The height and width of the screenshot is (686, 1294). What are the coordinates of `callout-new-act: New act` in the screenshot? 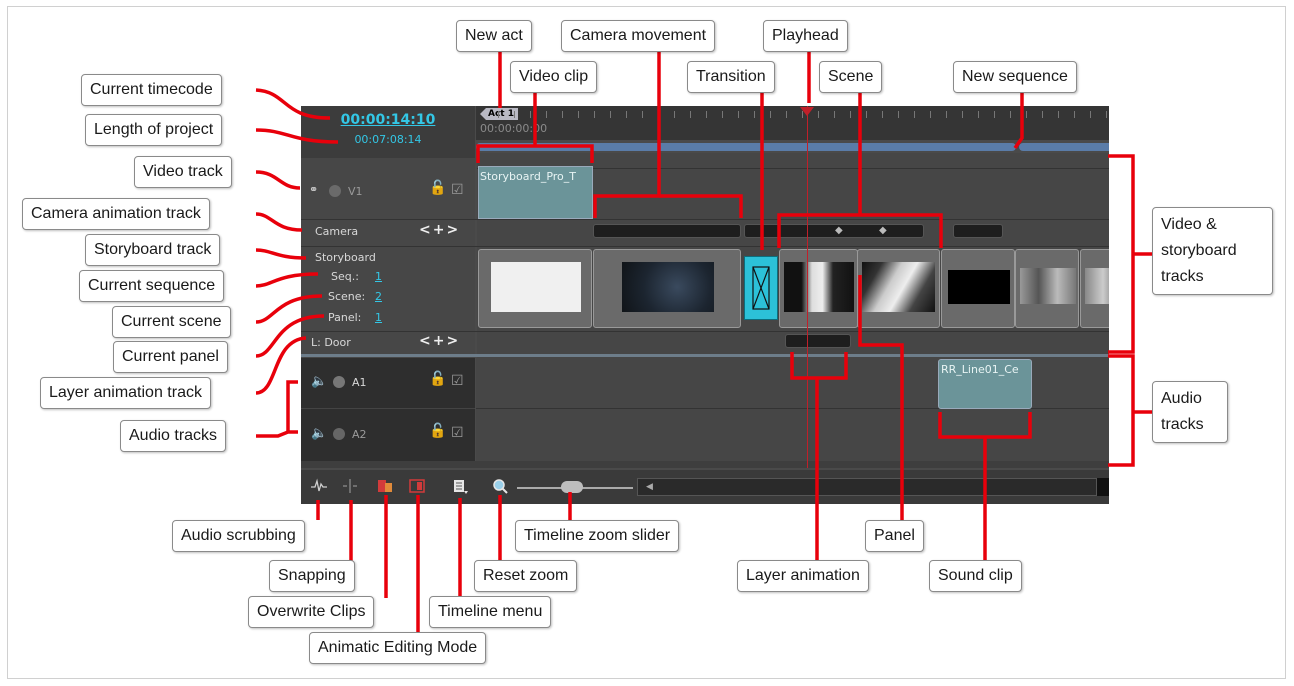 It's located at (494, 36).